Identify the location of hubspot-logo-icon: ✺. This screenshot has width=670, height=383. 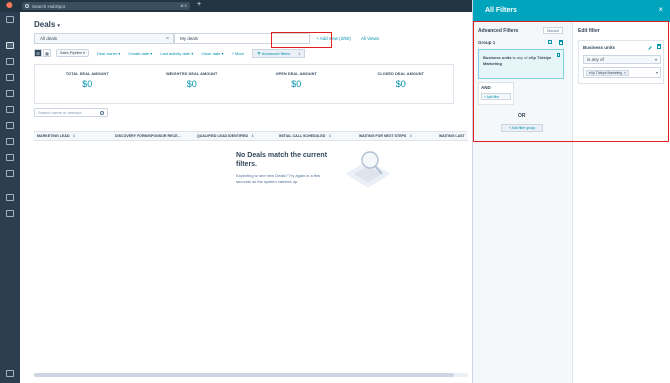
(10, 6).